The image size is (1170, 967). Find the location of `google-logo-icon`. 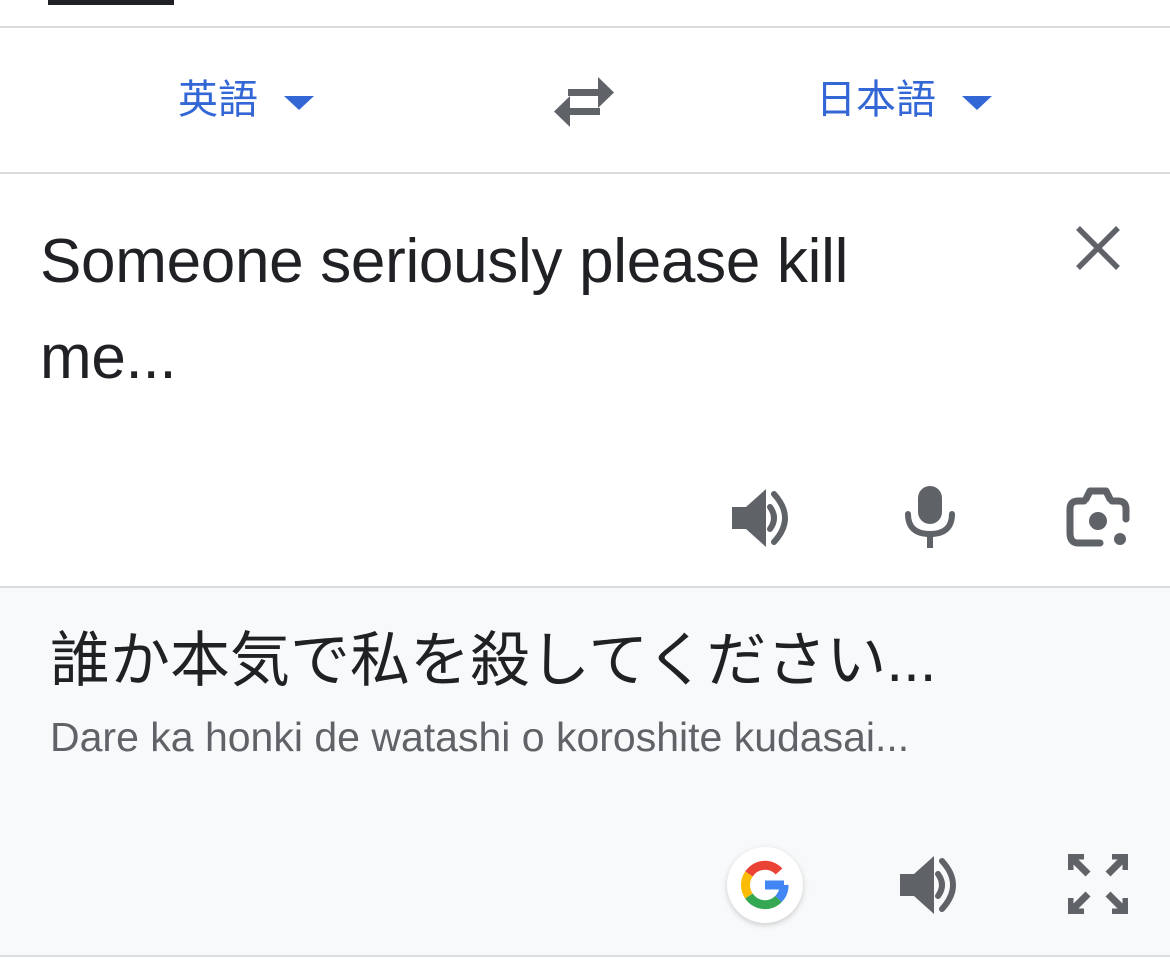

google-logo-icon is located at coordinates (765, 885).